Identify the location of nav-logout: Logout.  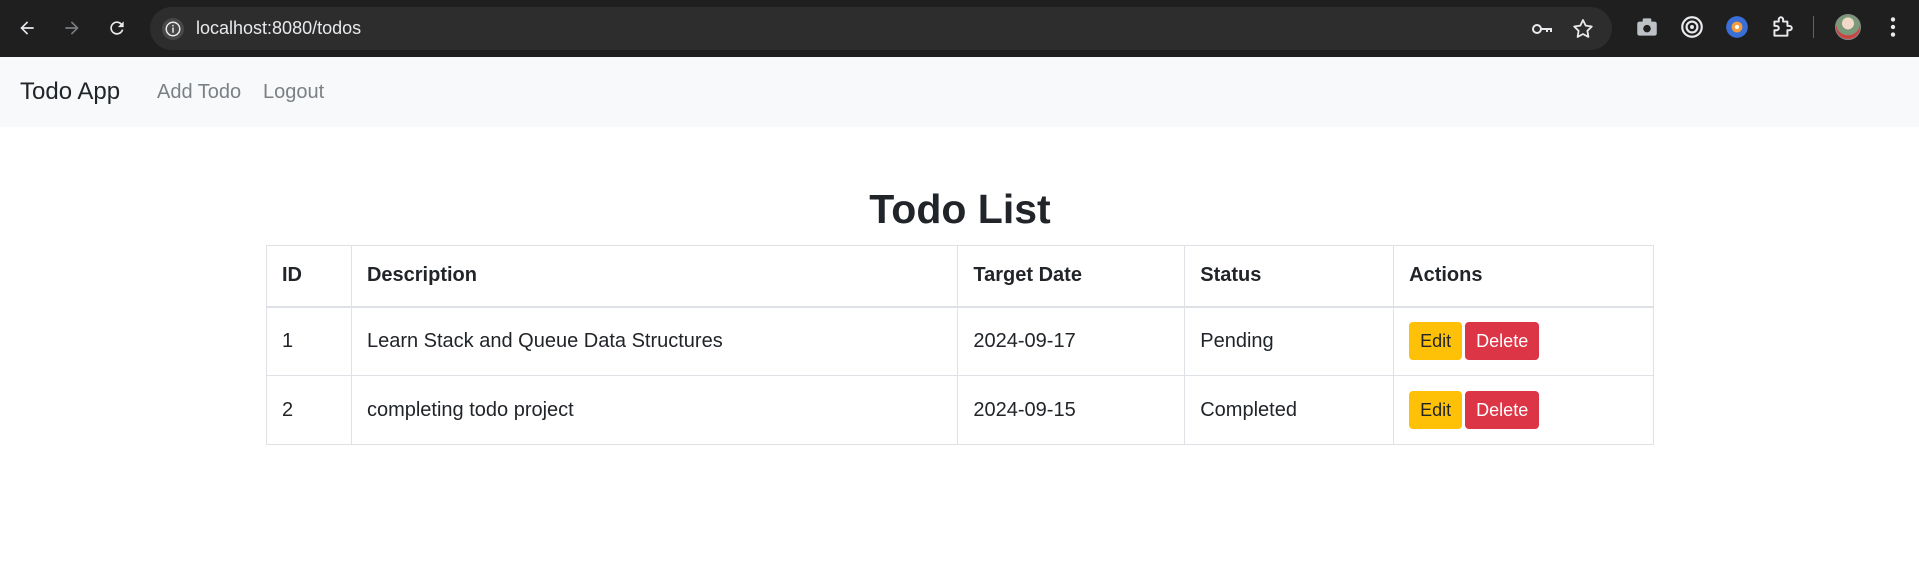
(293, 92).